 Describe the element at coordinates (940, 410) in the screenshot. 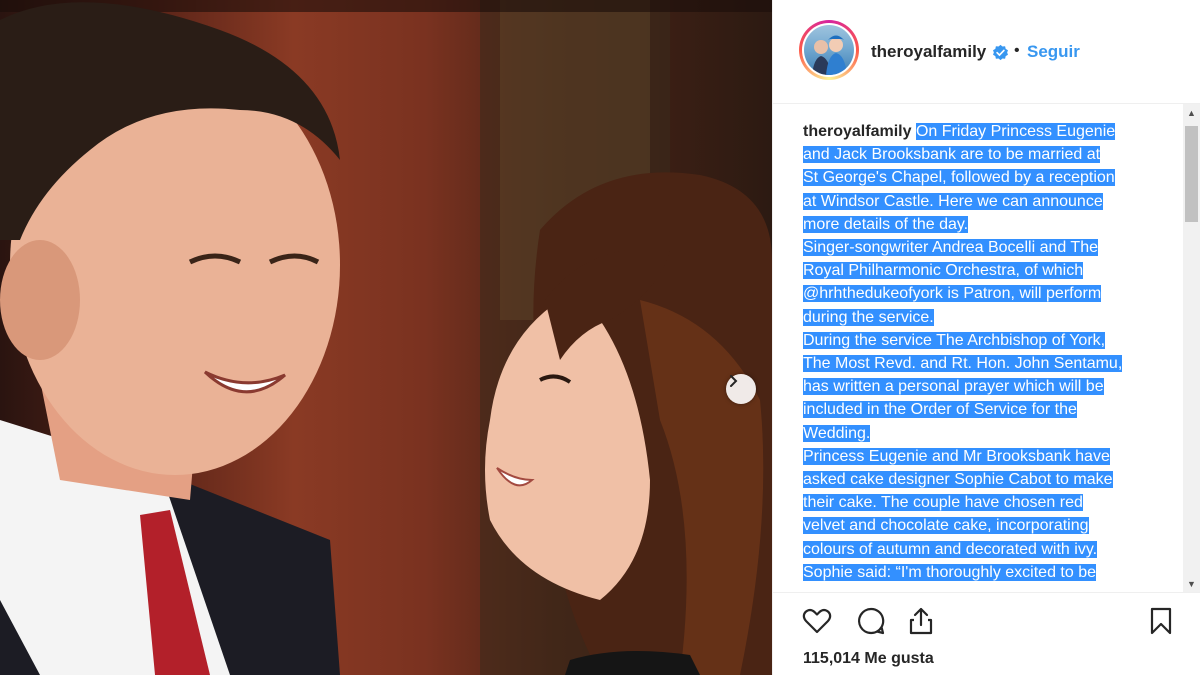

I see `caption-line: included in the Order of Service for the` at that location.